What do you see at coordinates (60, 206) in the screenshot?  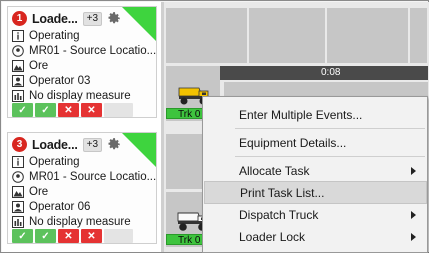 I see `operator-text: Operator 06` at bounding box center [60, 206].